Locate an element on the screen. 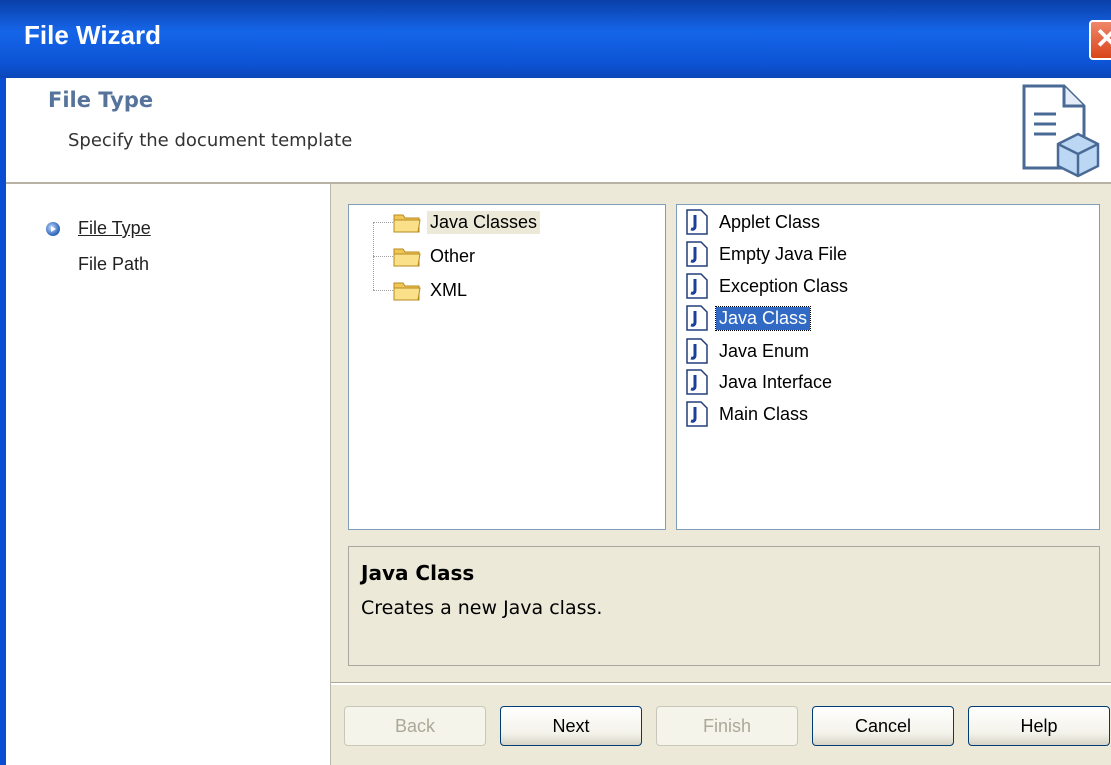  close-button: ✕ is located at coordinates (1100, 40).